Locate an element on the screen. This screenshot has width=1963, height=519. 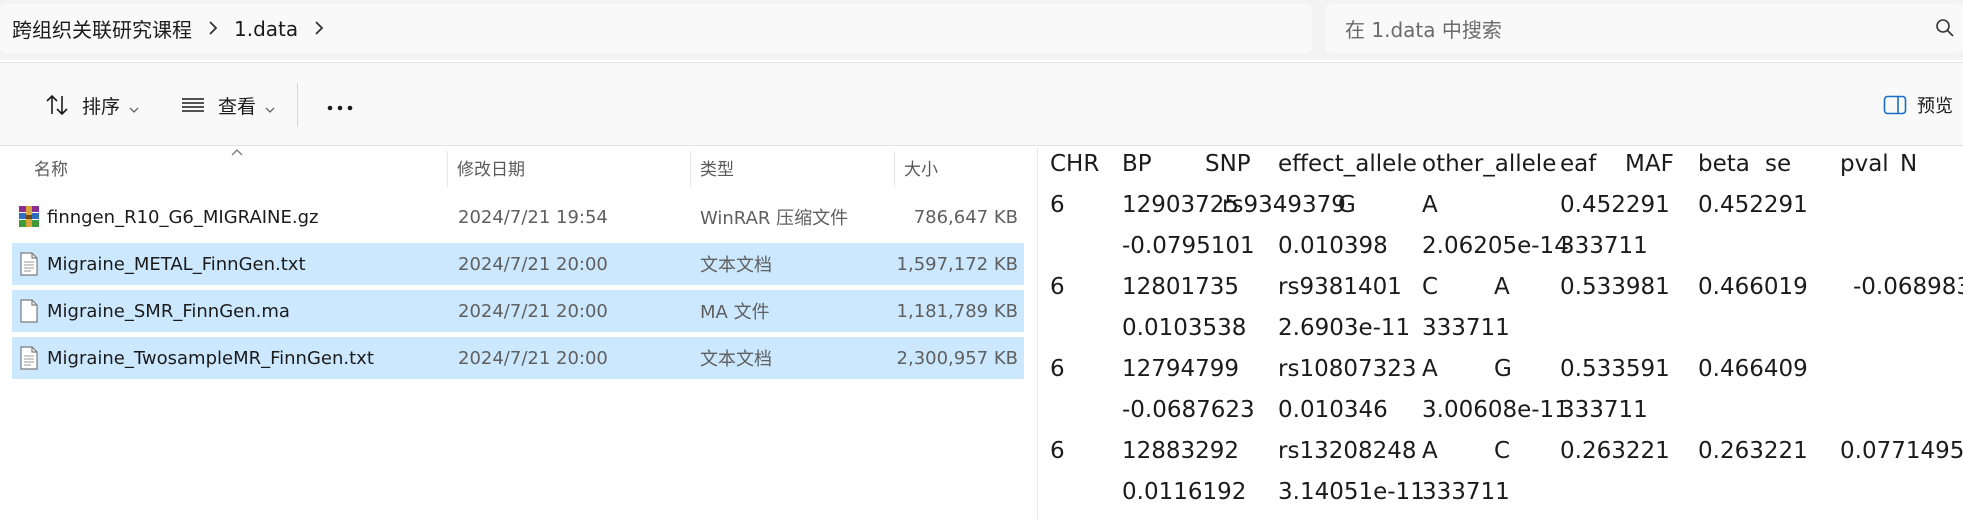
preview-cell: G is located at coordinates (1503, 369).